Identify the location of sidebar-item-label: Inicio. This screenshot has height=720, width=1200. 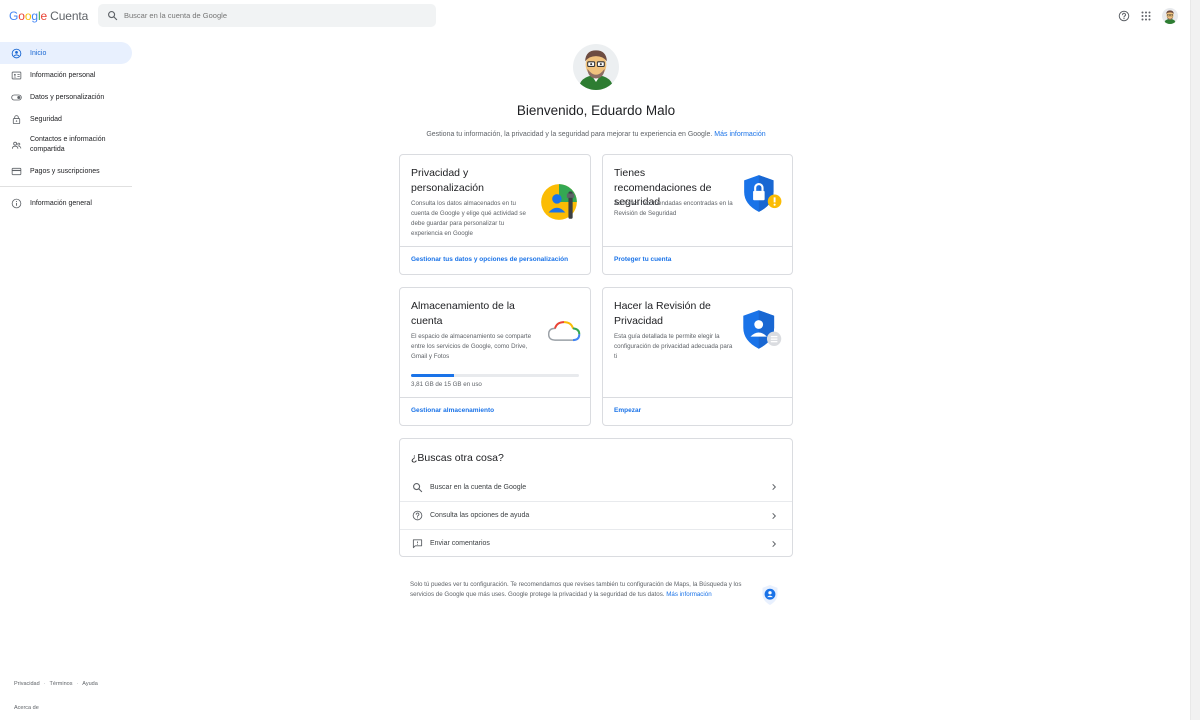
(38, 53).